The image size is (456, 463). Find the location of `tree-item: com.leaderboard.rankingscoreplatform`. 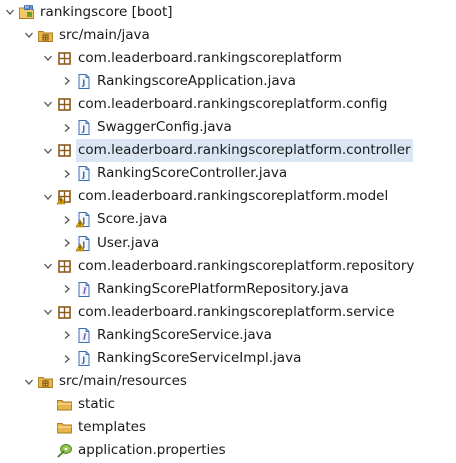

tree-item: com.leaderboard.rankingscoreplatform is located at coordinates (228, 58).